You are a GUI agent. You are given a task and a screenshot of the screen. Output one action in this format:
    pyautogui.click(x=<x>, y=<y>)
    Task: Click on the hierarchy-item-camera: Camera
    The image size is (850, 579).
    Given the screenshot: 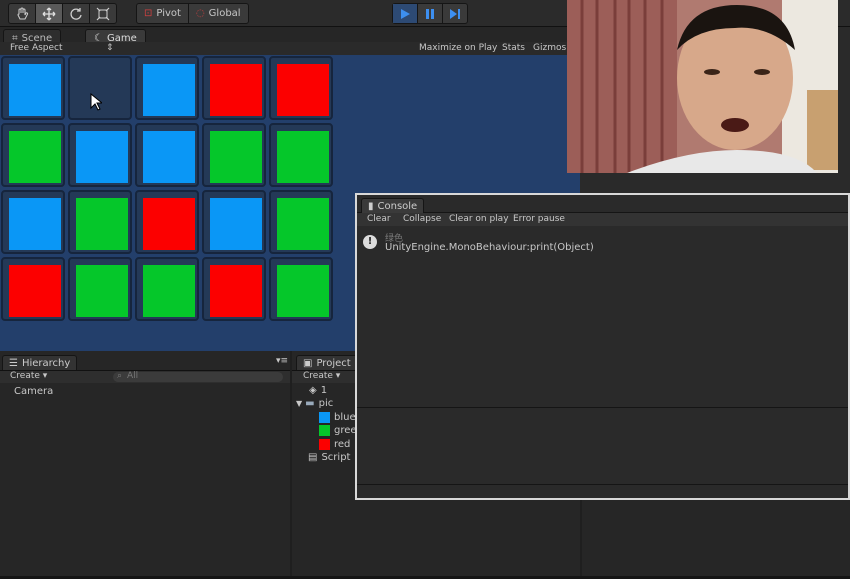 What is the action you would take?
    pyautogui.click(x=33, y=391)
    